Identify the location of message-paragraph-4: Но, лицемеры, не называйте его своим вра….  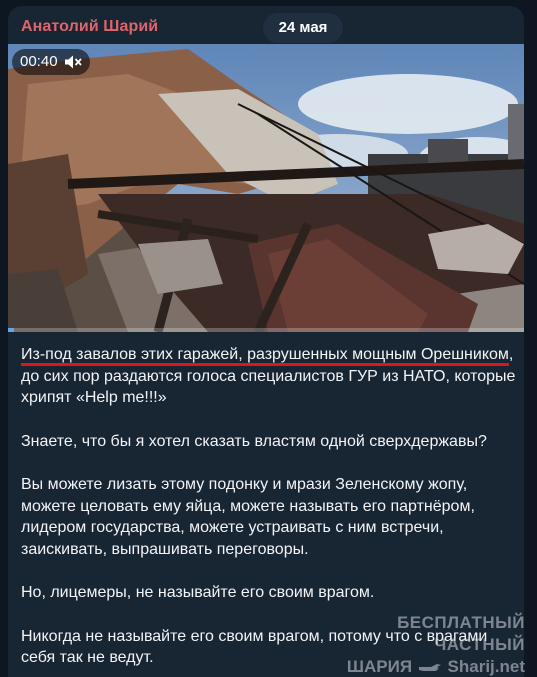
(198, 592).